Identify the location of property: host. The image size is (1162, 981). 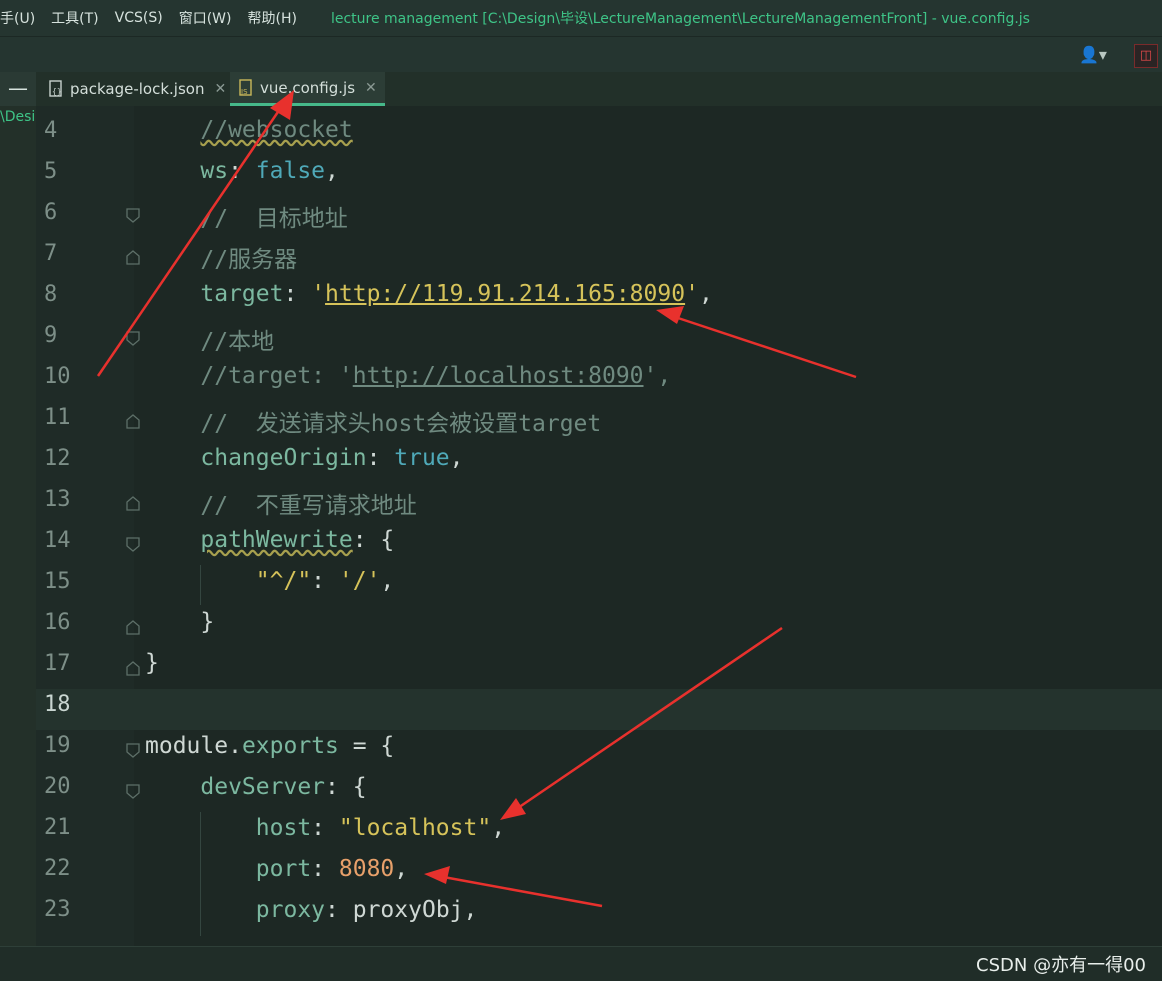
(283, 828).